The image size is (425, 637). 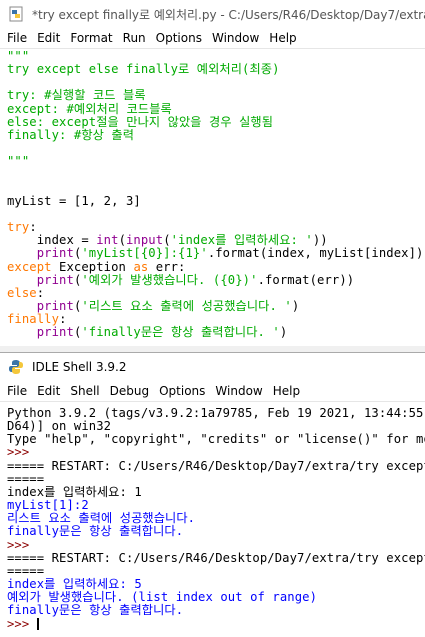 I want to click on code-token: try except else finally로 예외처리(최종), so click(x=143, y=69).